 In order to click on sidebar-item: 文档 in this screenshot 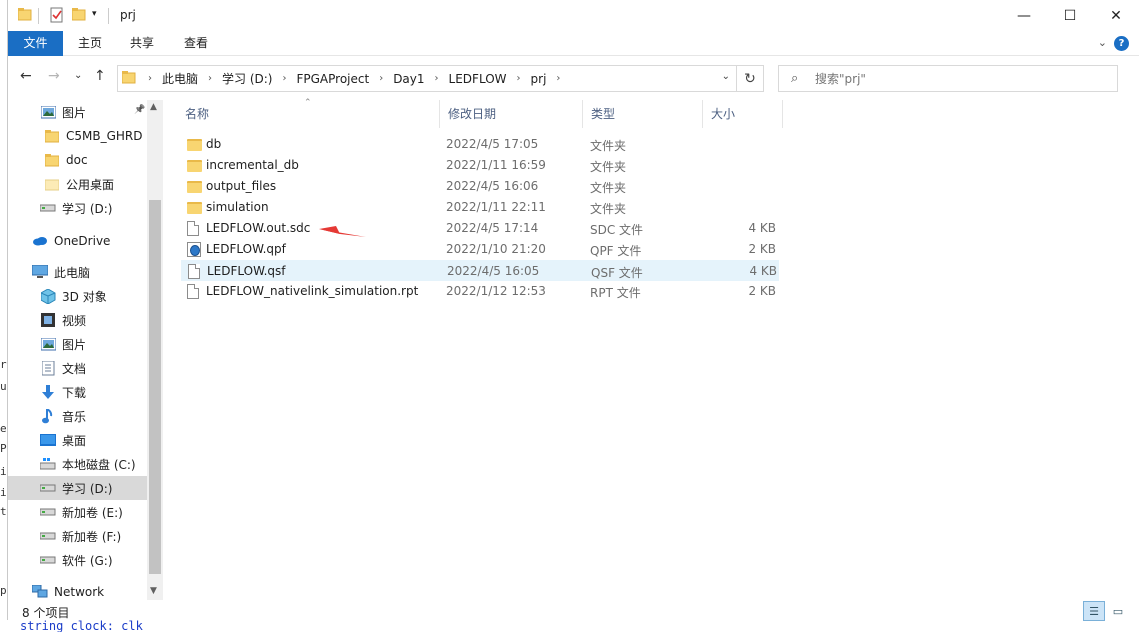, I will do `click(77, 368)`.